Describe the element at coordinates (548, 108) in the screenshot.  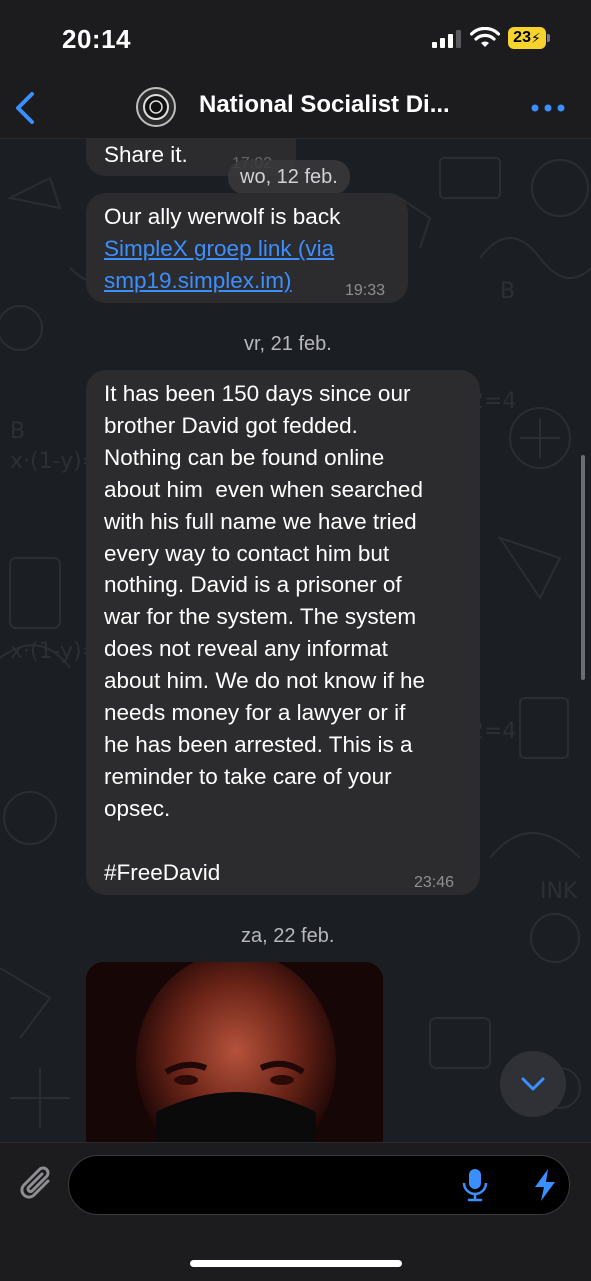
I see `more-button` at that location.